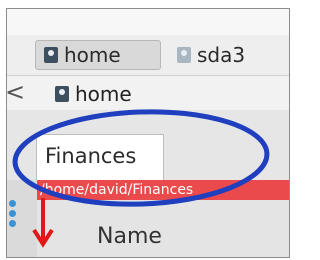  What do you see at coordinates (92, 55) in the screenshot?
I see `path-crumb-label: home` at bounding box center [92, 55].